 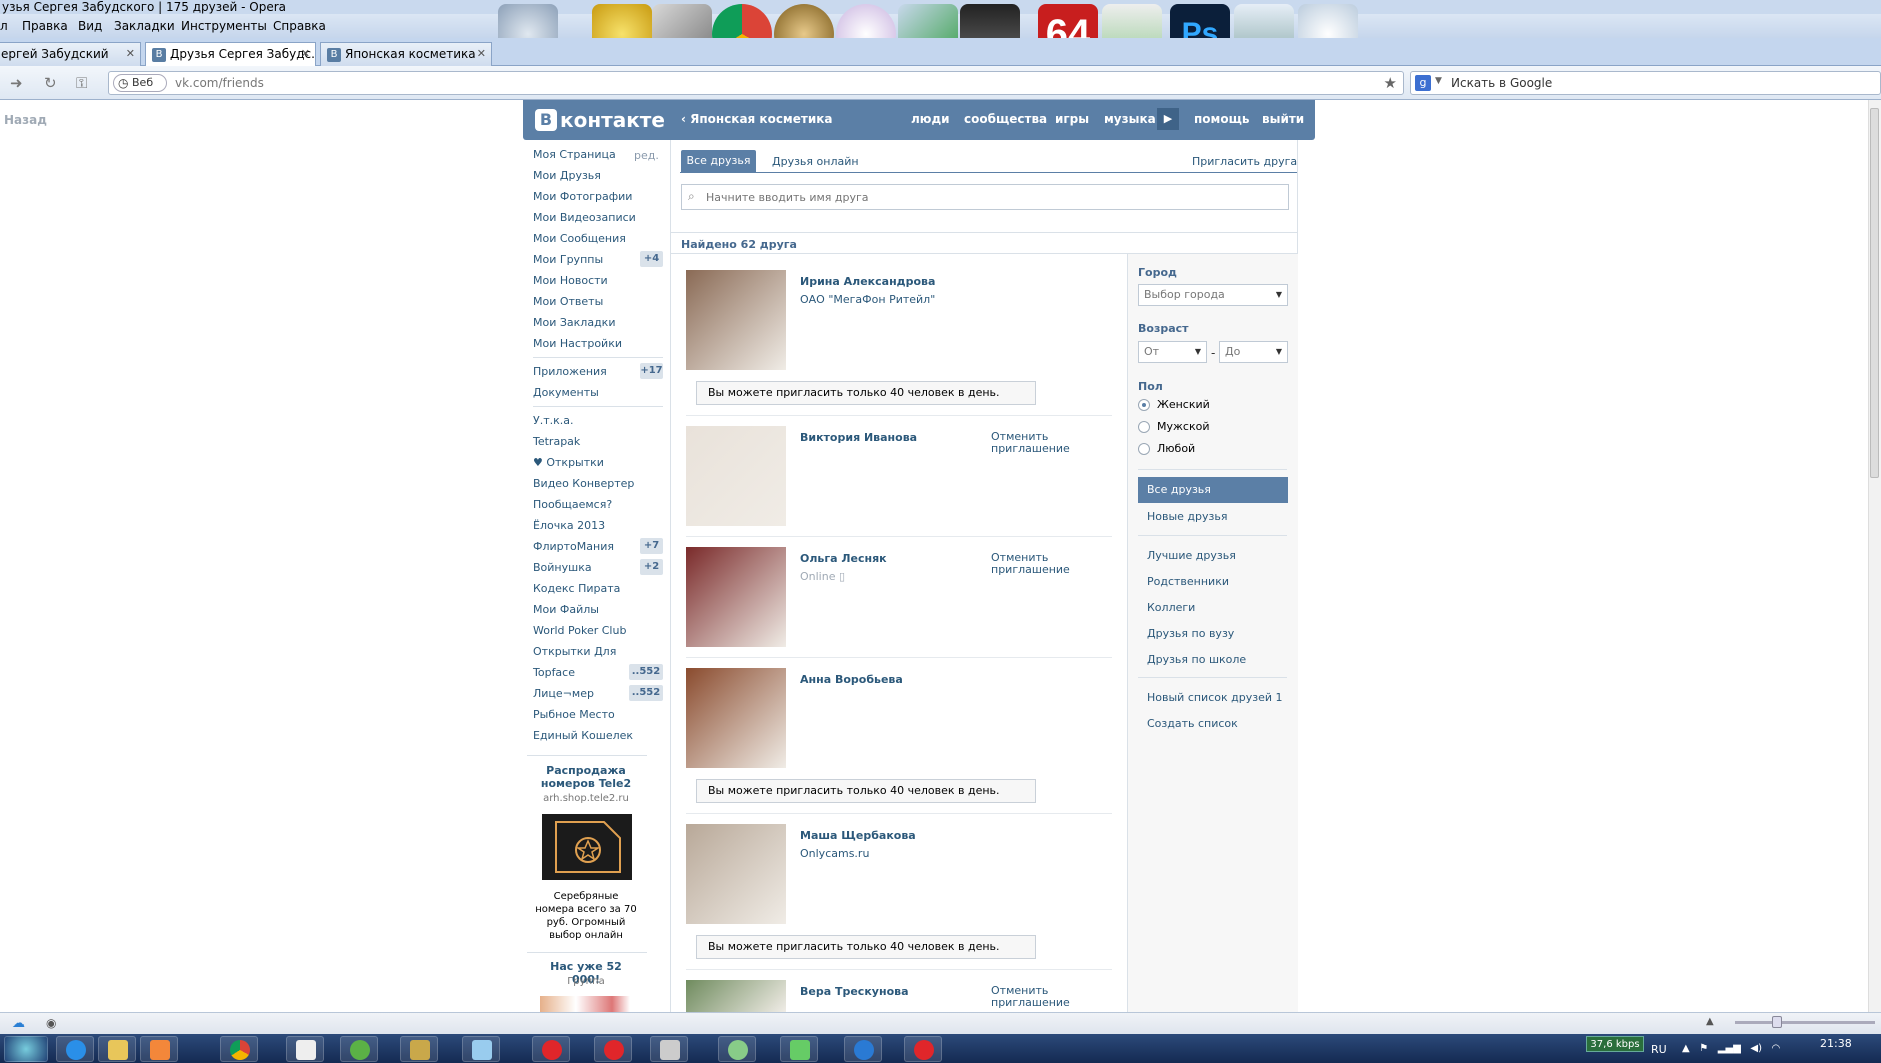 What do you see at coordinates (70, 54) in the screenshot?
I see `tab-profile: ергей Забудский ✕` at bounding box center [70, 54].